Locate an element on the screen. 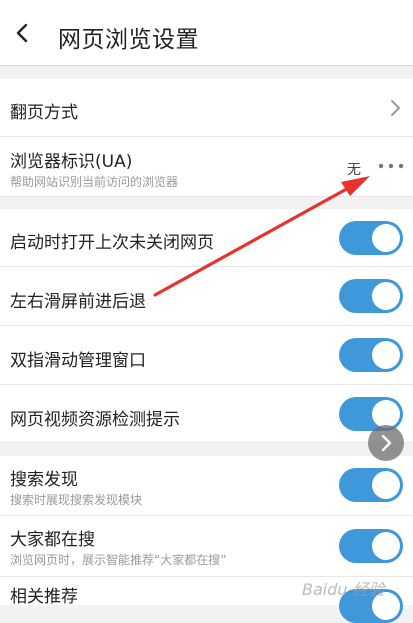 The height and width of the screenshot is (623, 413). setting-restore-tabs: 启动时打开上次未关闭网页 is located at coordinates (206, 238).